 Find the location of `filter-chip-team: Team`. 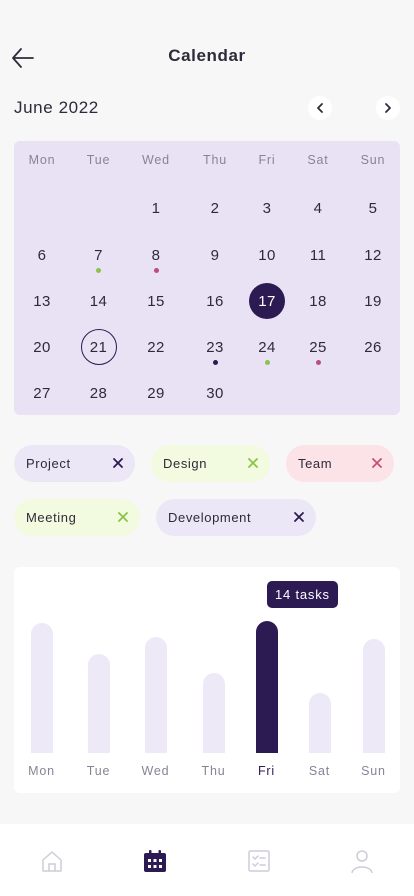

filter-chip-team: Team is located at coordinates (340, 463).